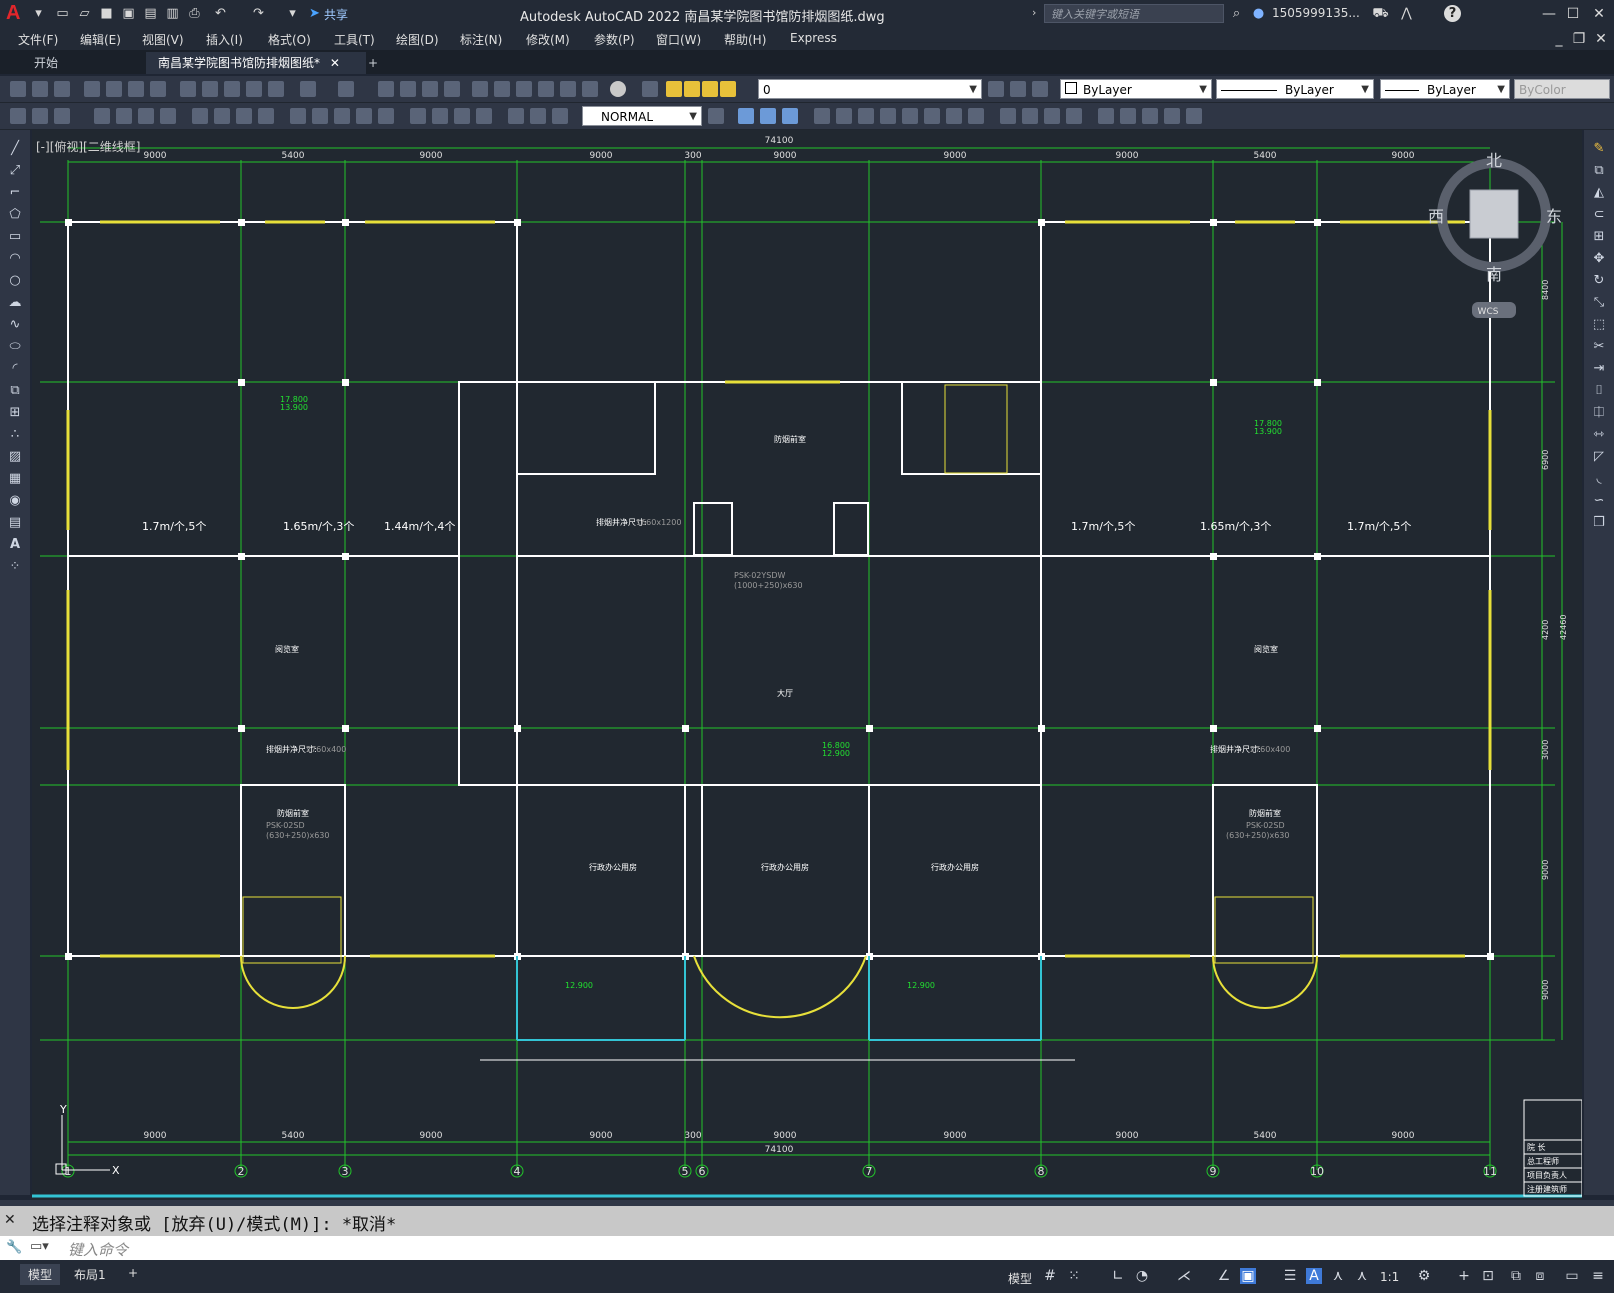 This screenshot has height=1293, width=1614. Describe the element at coordinates (15, 413) in the screenshot. I see `make-block-icon: ⊞` at that location.